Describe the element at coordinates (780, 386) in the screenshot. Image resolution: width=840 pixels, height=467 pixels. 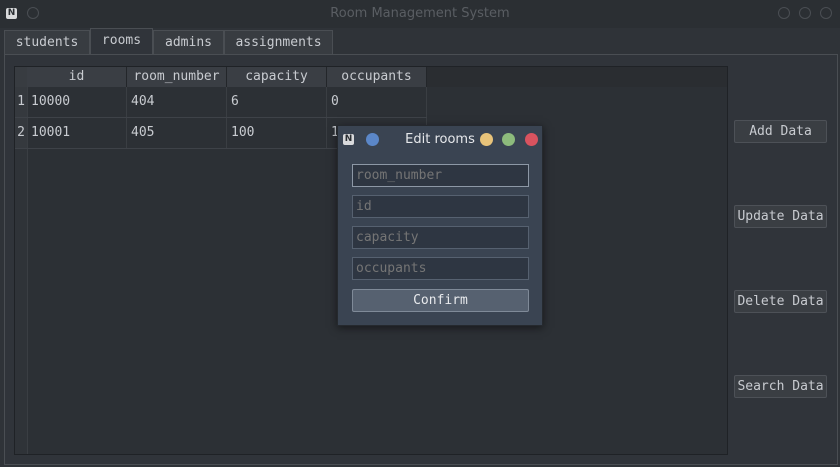
I see `search-data-button: Search Data` at that location.